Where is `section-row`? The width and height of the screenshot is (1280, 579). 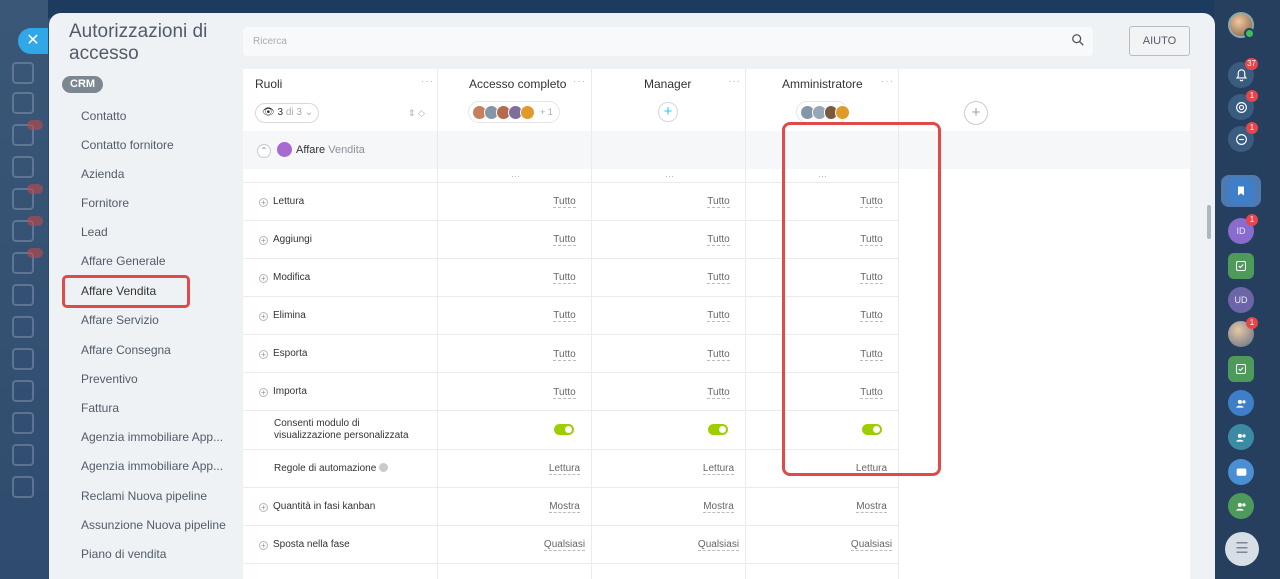 section-row is located at coordinates (716, 150).